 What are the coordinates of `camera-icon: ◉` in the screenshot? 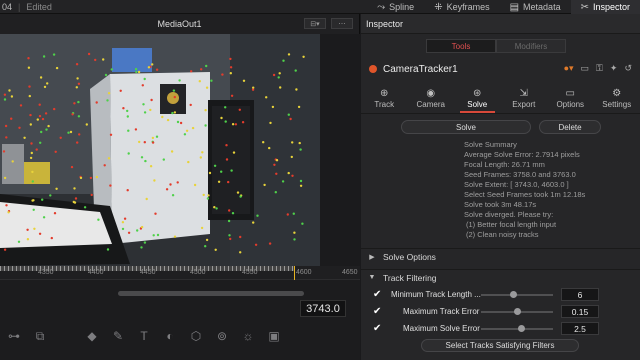 It's located at (431, 93).